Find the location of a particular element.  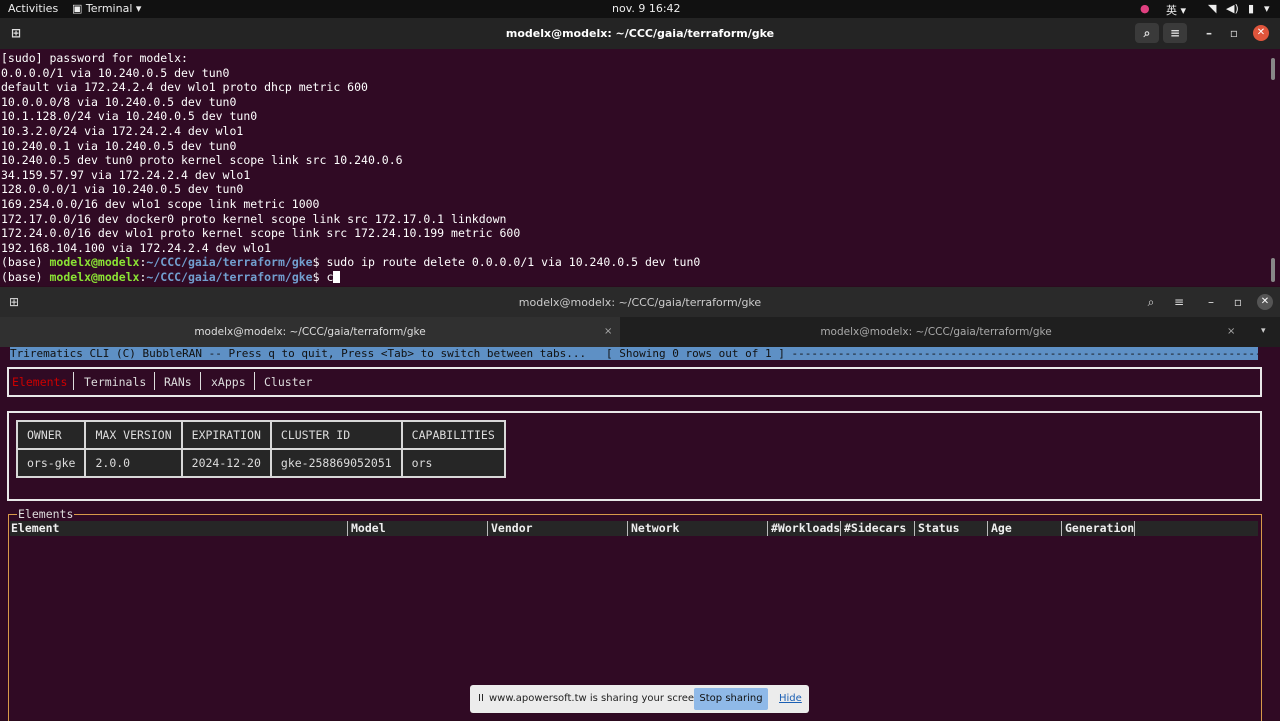

column-header: OWNER is located at coordinates (51, 435).